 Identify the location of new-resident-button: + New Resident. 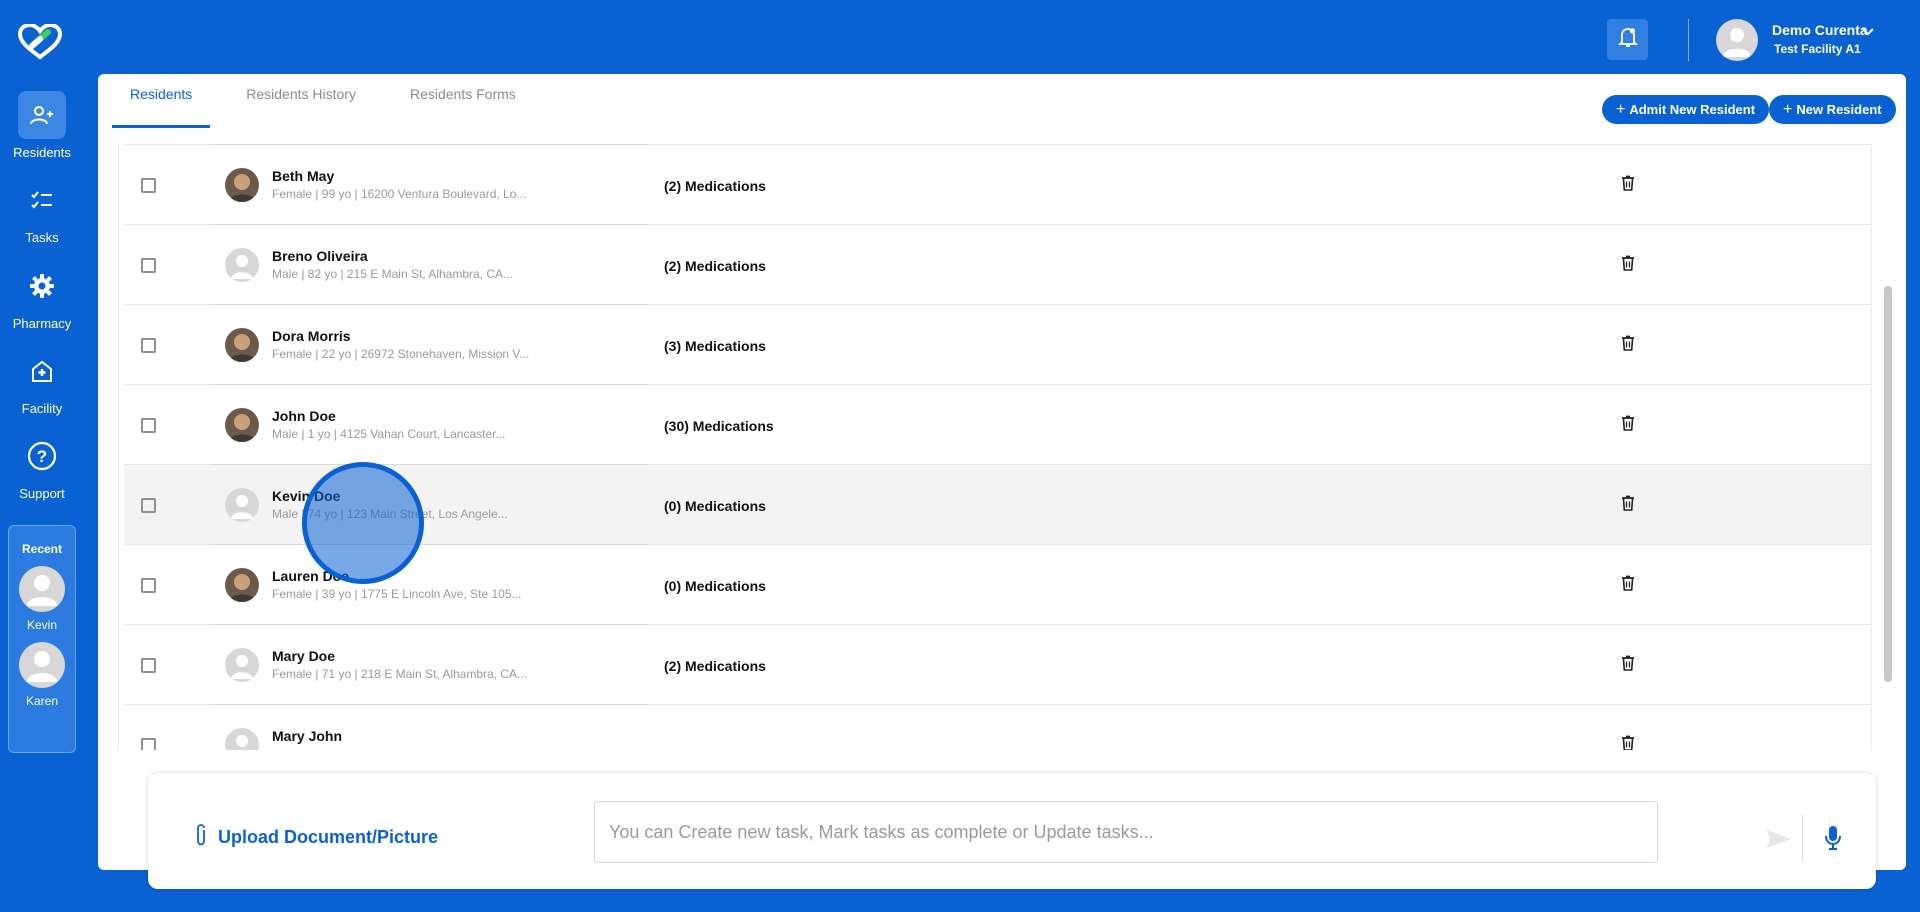
(1832, 109).